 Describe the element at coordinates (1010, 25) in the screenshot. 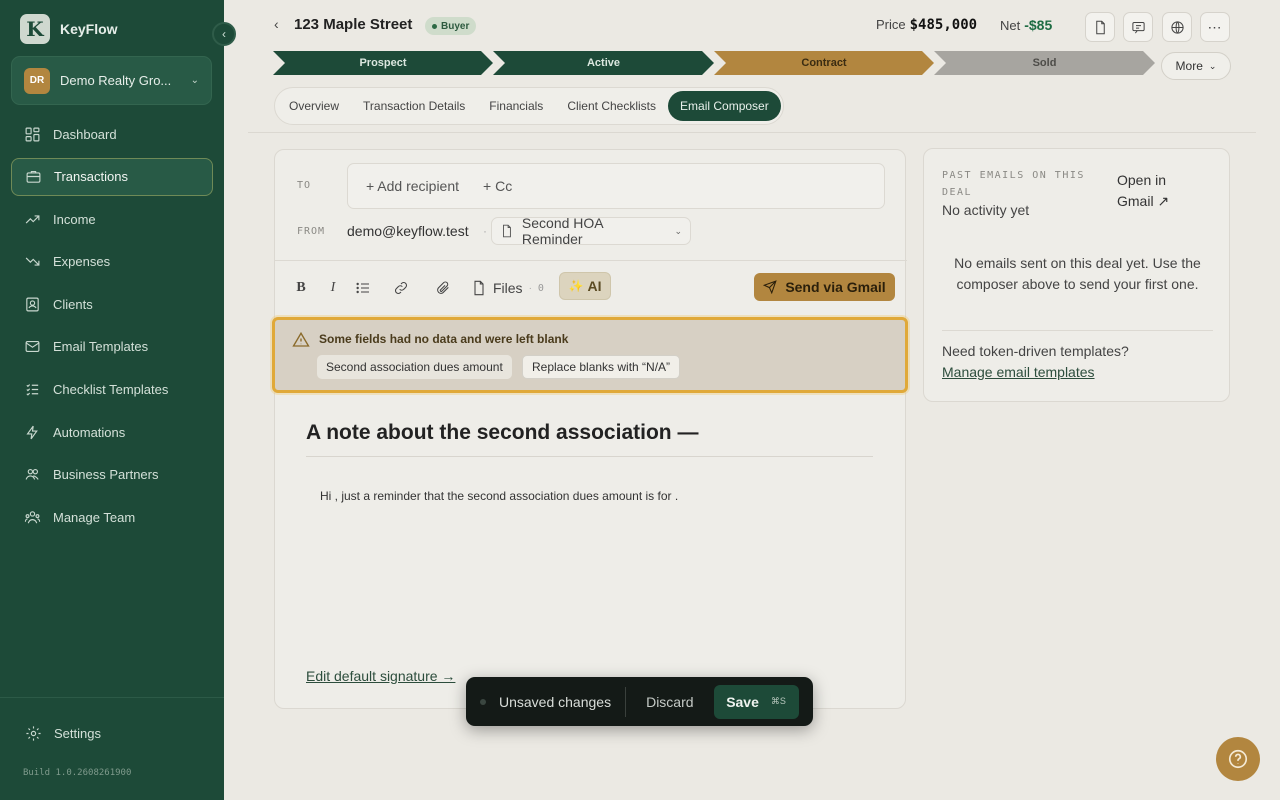

I see `net-label: Net` at that location.